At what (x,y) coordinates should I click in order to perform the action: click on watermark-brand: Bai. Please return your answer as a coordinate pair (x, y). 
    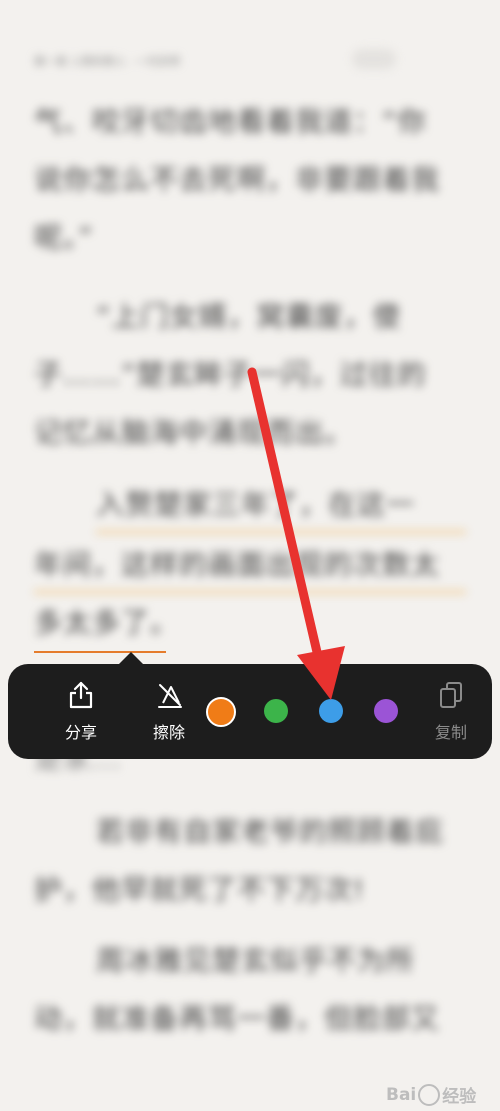
    Looking at the image, I should click on (401, 1094).